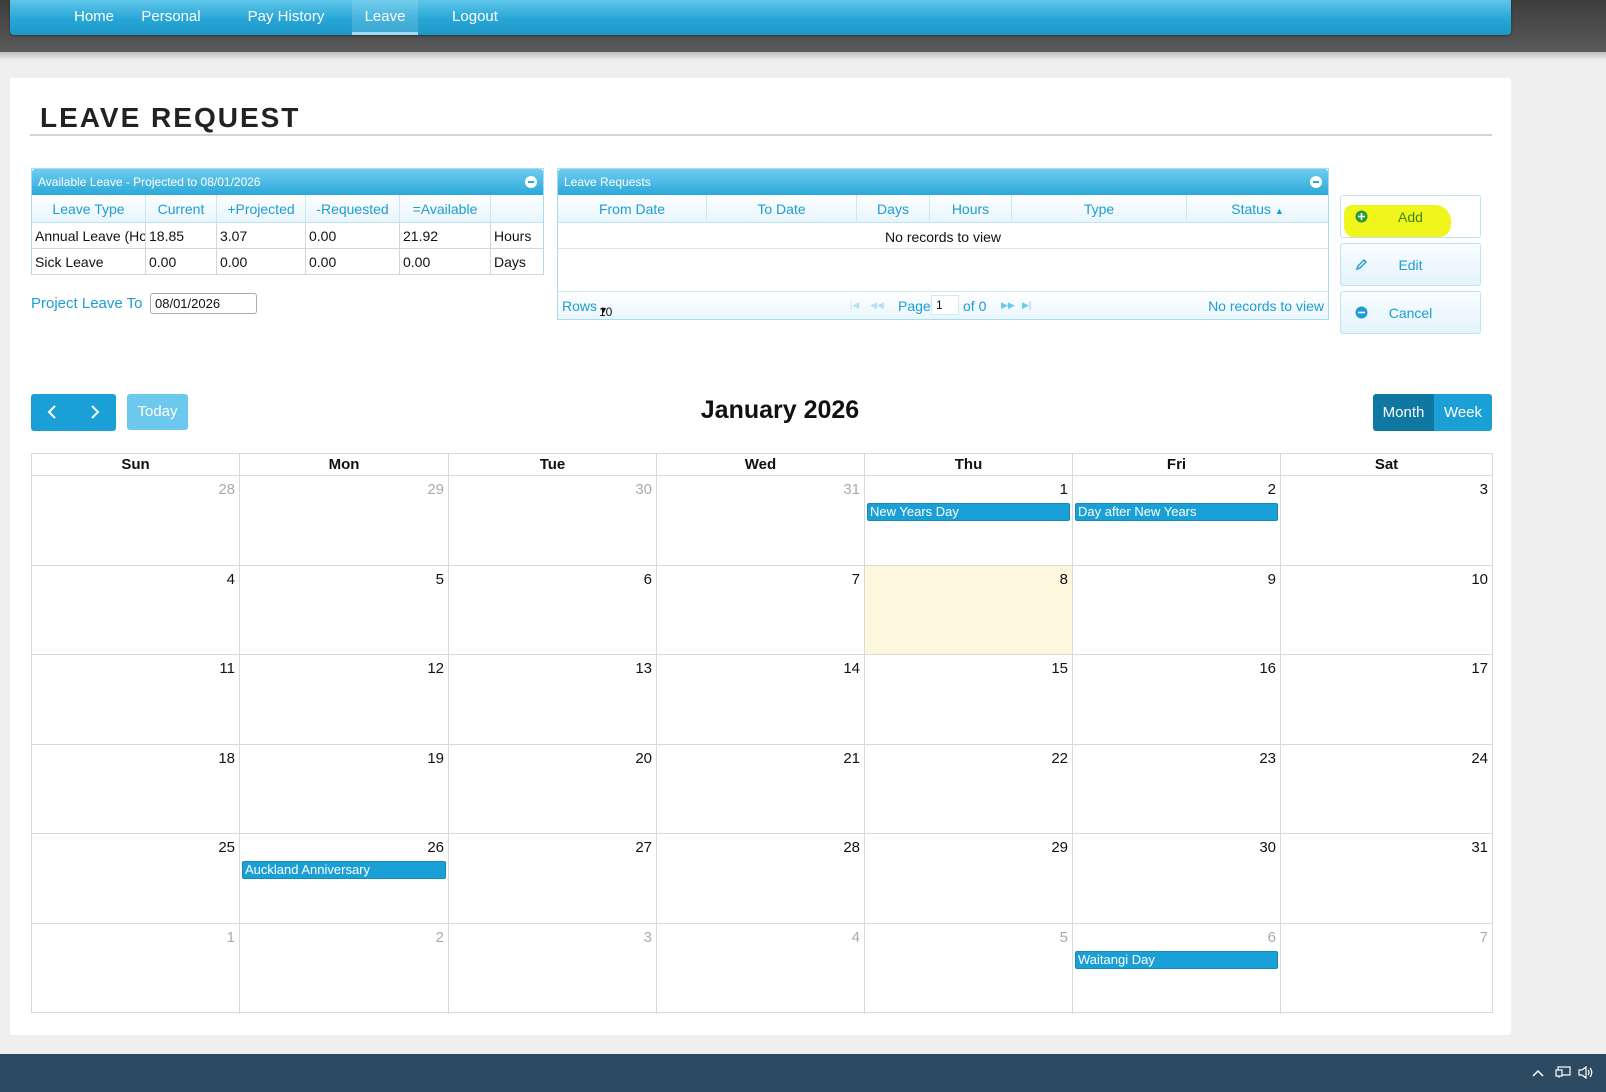 Image resolution: width=1606 pixels, height=1092 pixels. Describe the element at coordinates (761, 789) in the screenshot. I see `calendar-day-cell: 21` at that location.